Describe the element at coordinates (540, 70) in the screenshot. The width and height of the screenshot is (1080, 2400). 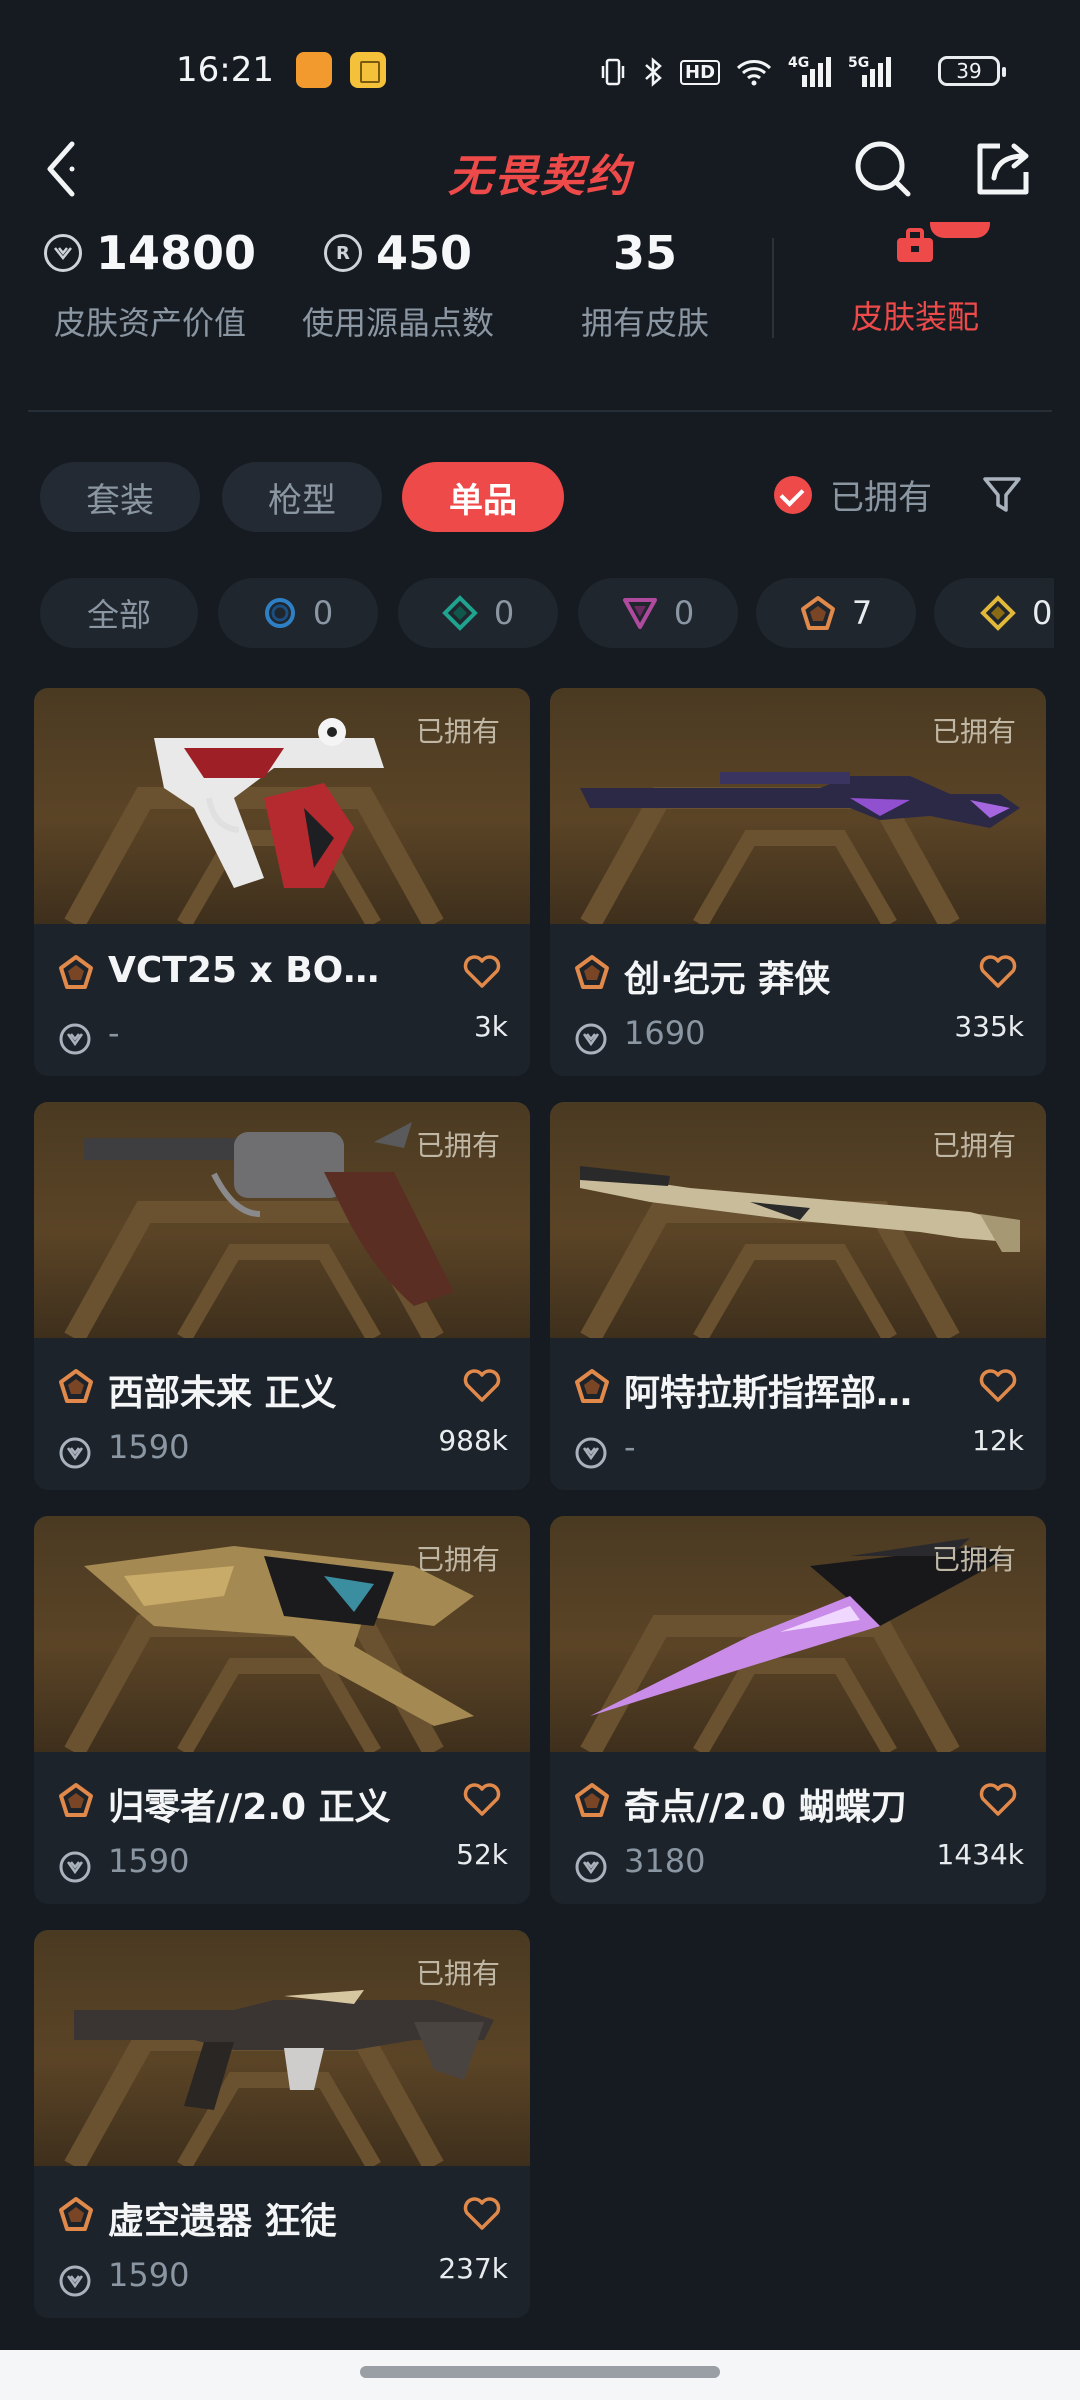
I see `status-bar: 16:21 HD 4G 5G 39` at that location.